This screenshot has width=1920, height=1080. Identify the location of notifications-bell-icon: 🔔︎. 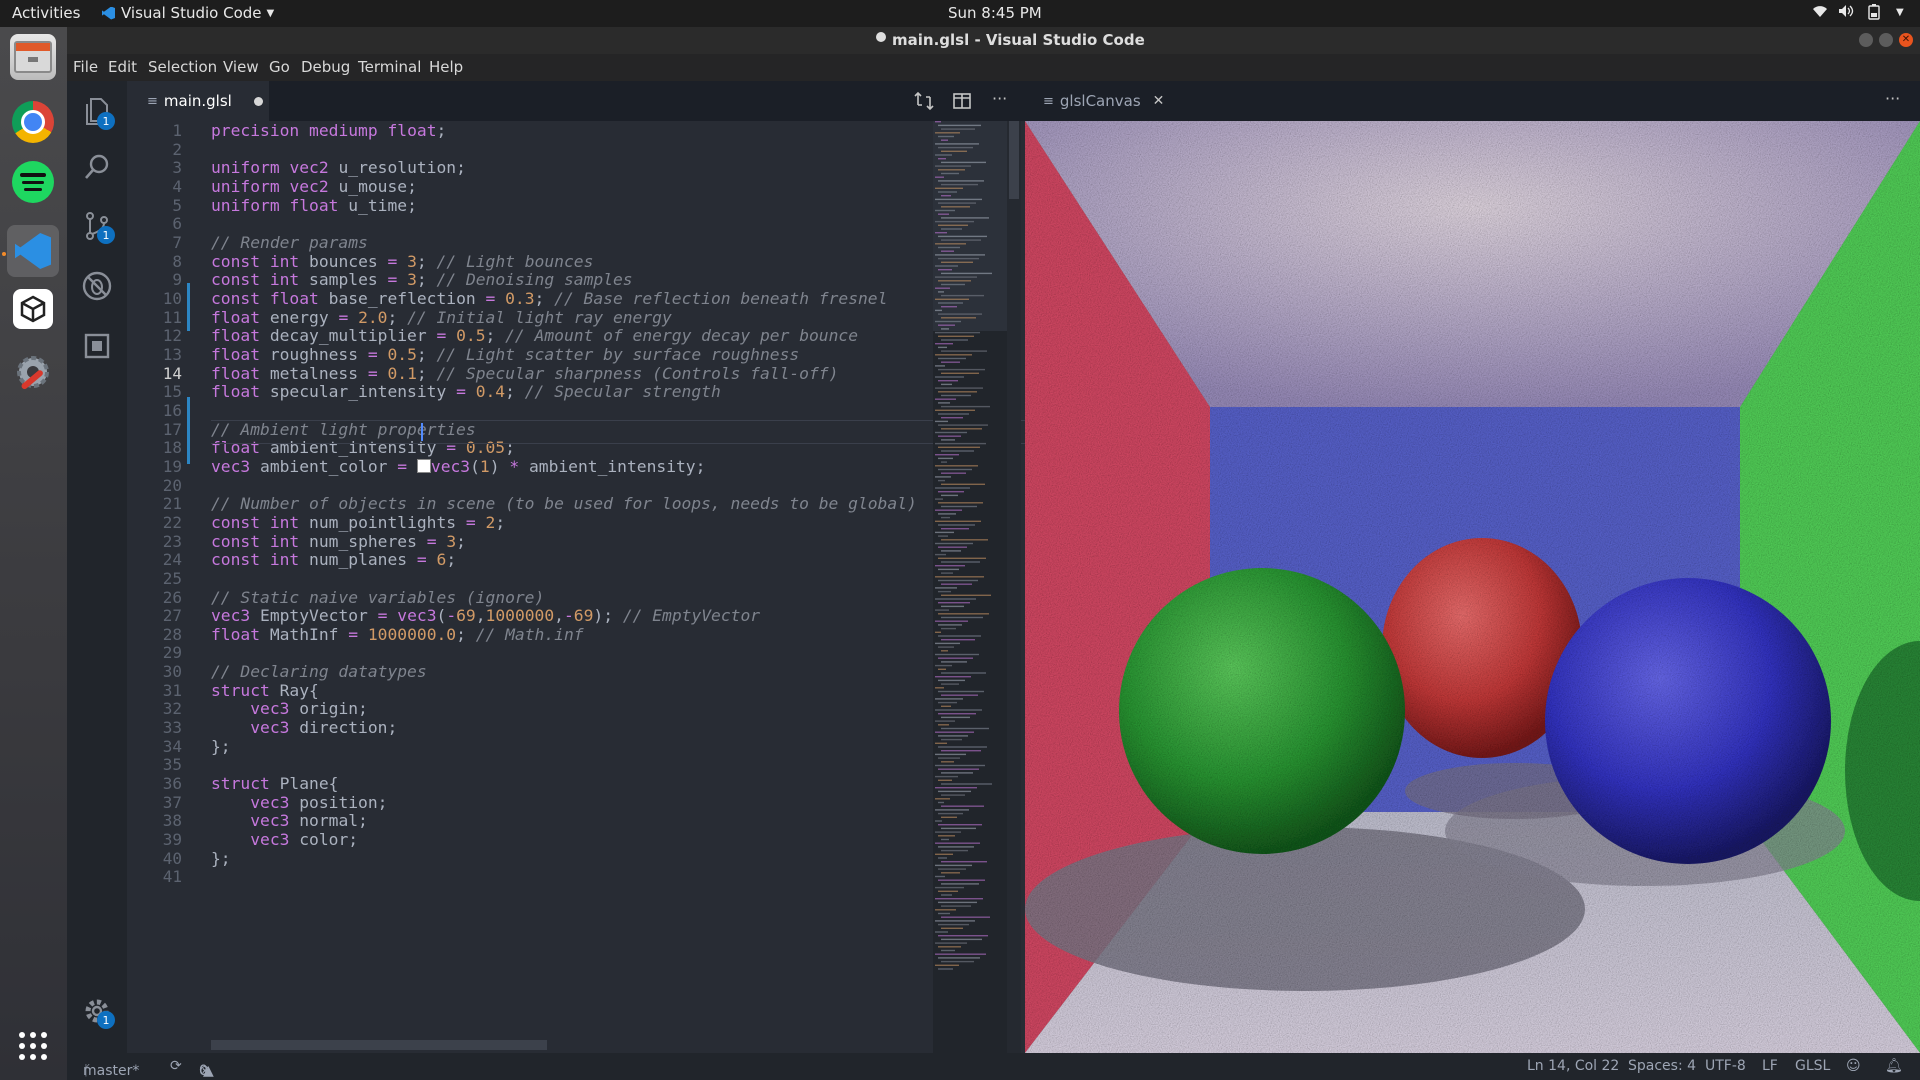
(1894, 1066).